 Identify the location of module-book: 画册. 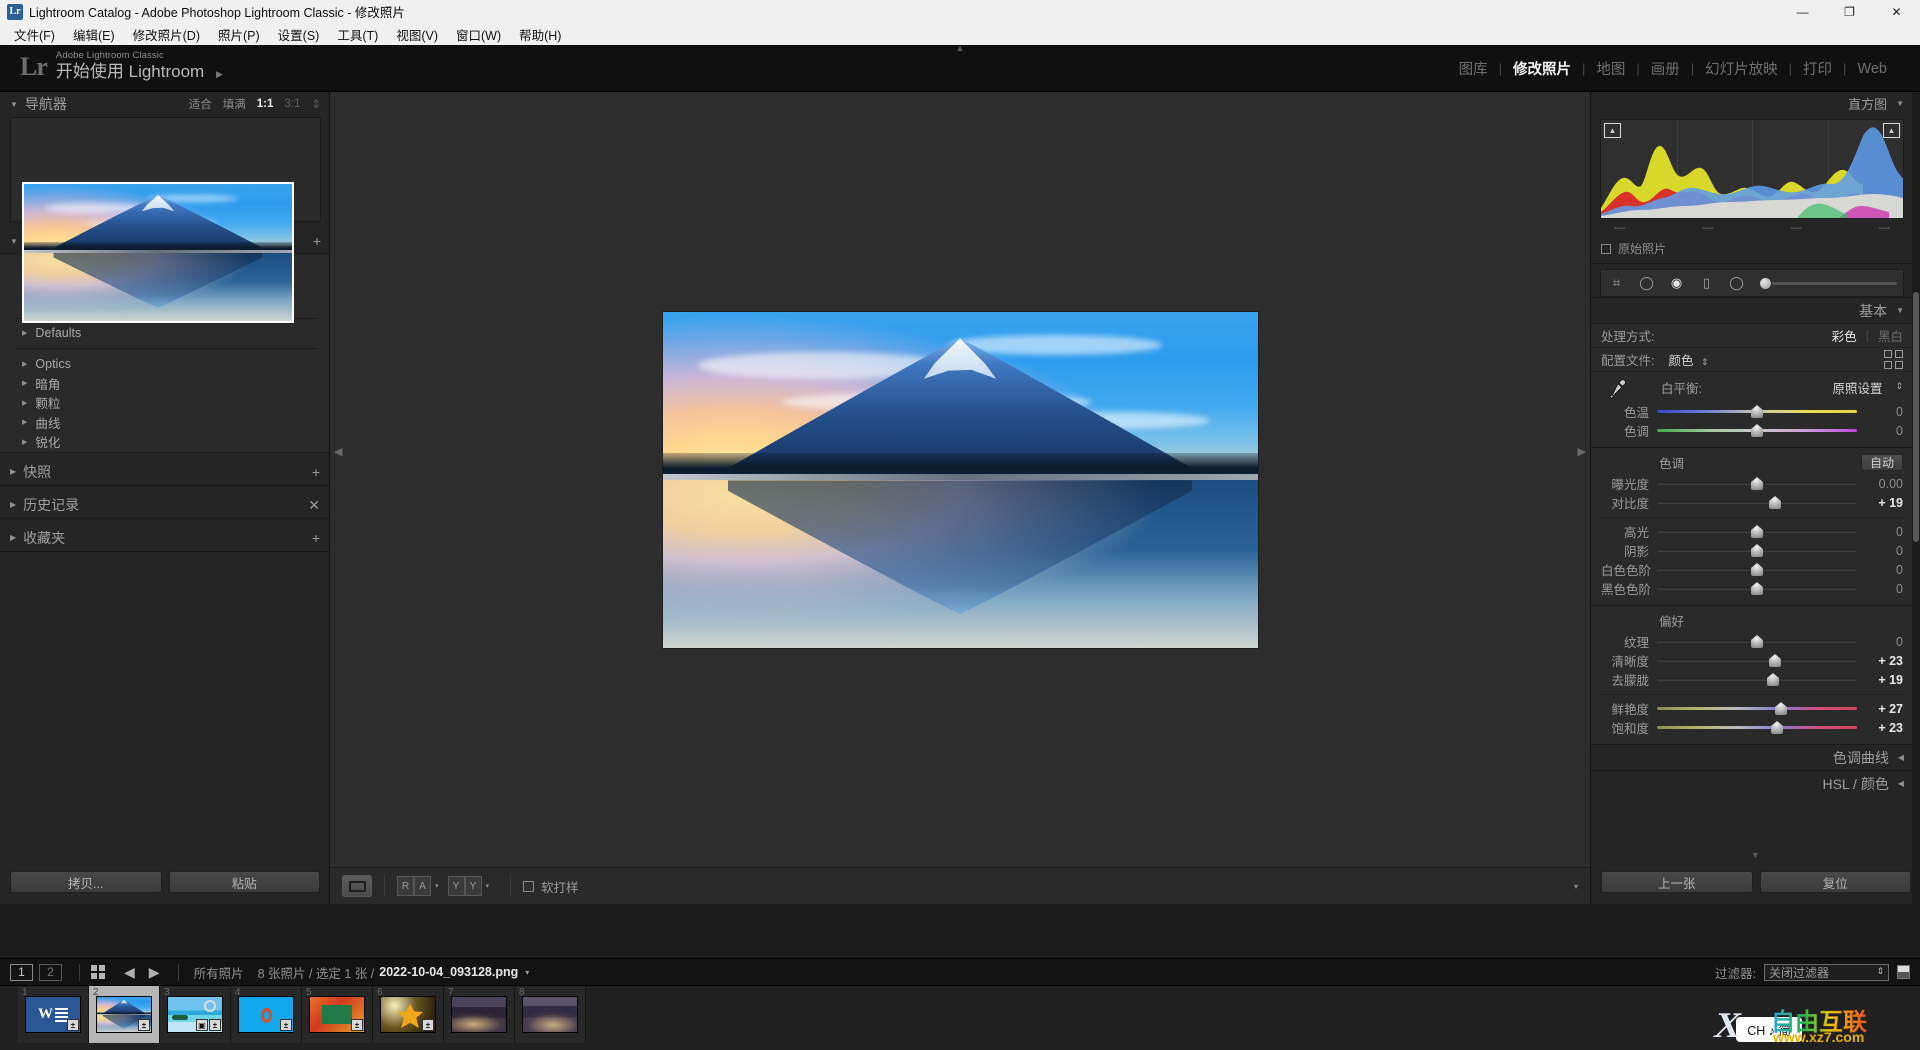
(1665, 68).